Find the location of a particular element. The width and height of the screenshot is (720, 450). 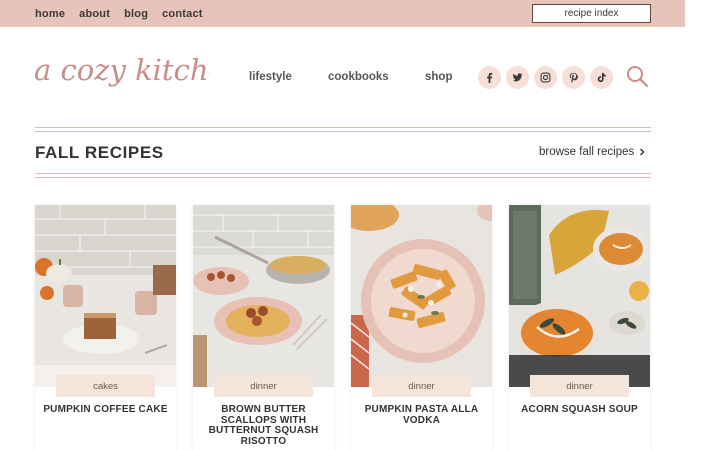

tiktok-icon is located at coordinates (601, 77).